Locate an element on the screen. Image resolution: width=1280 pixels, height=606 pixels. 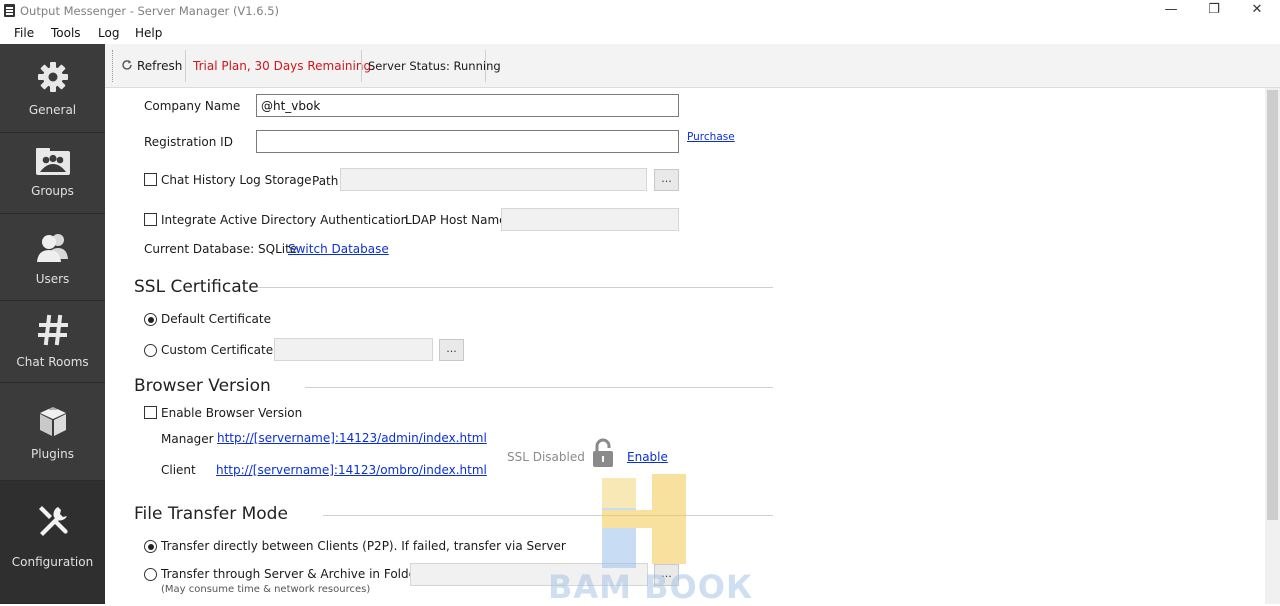
toolbar-grip is located at coordinates (113, 66).